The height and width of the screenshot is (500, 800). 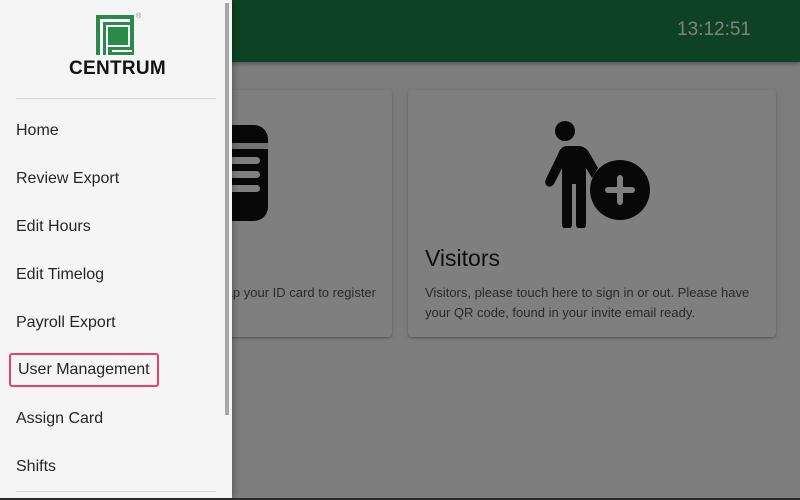 What do you see at coordinates (115, 35) in the screenshot?
I see `logo-mark-icon` at bounding box center [115, 35].